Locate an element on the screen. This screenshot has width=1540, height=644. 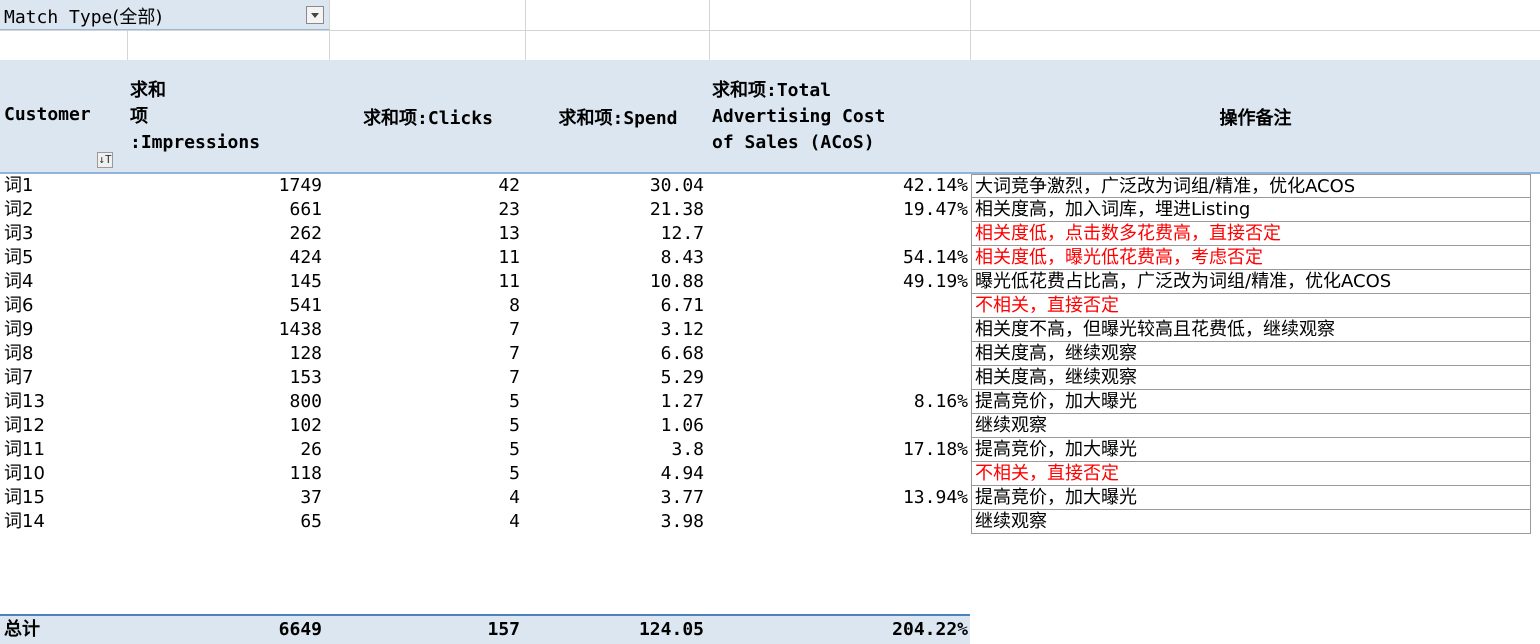
cell-acos: 13.94% is located at coordinates (839, 498).